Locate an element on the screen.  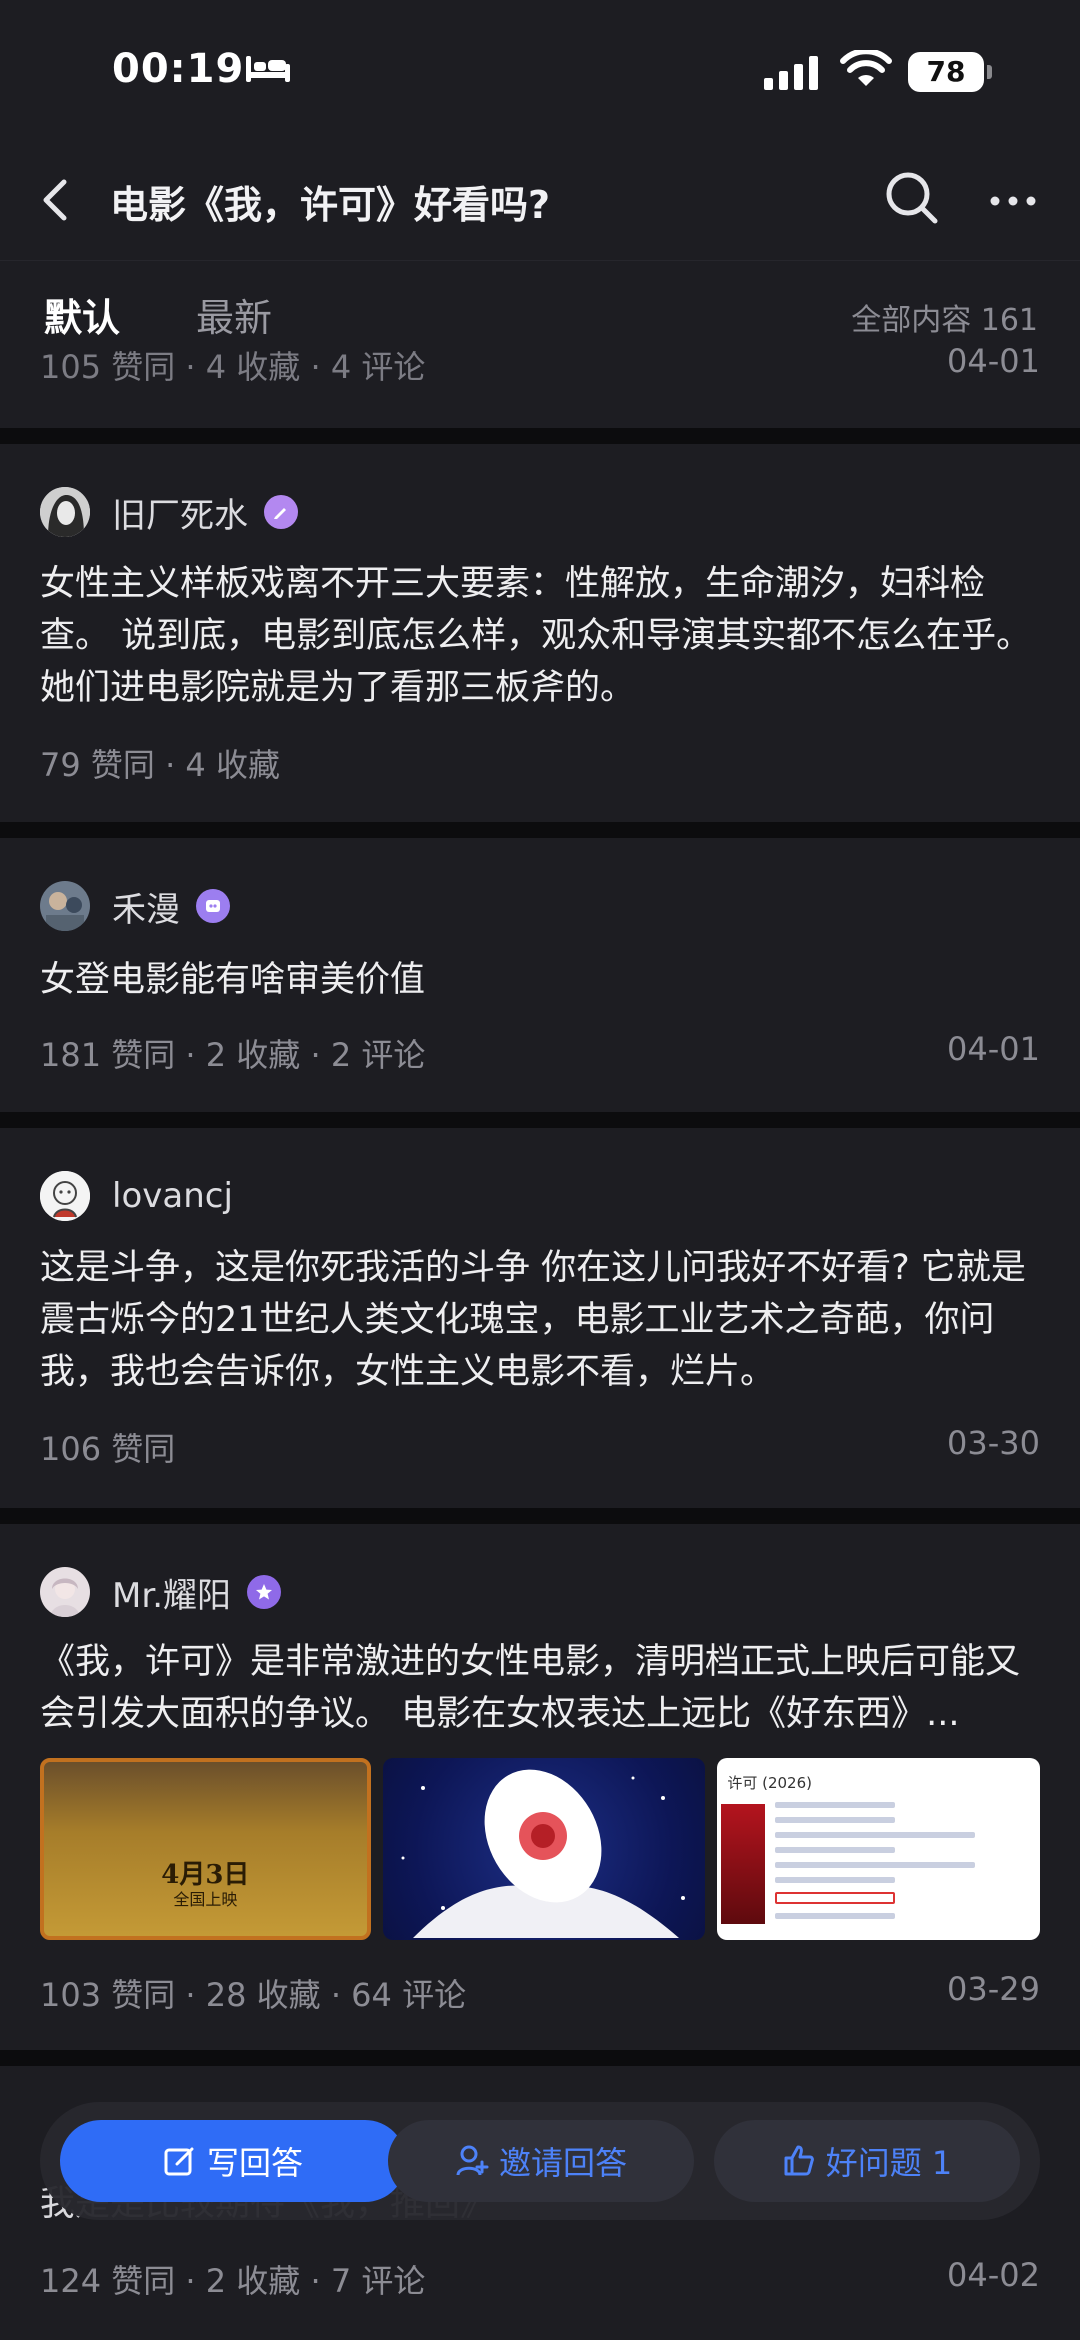
tab-default: 默认 is located at coordinates (82, 314).